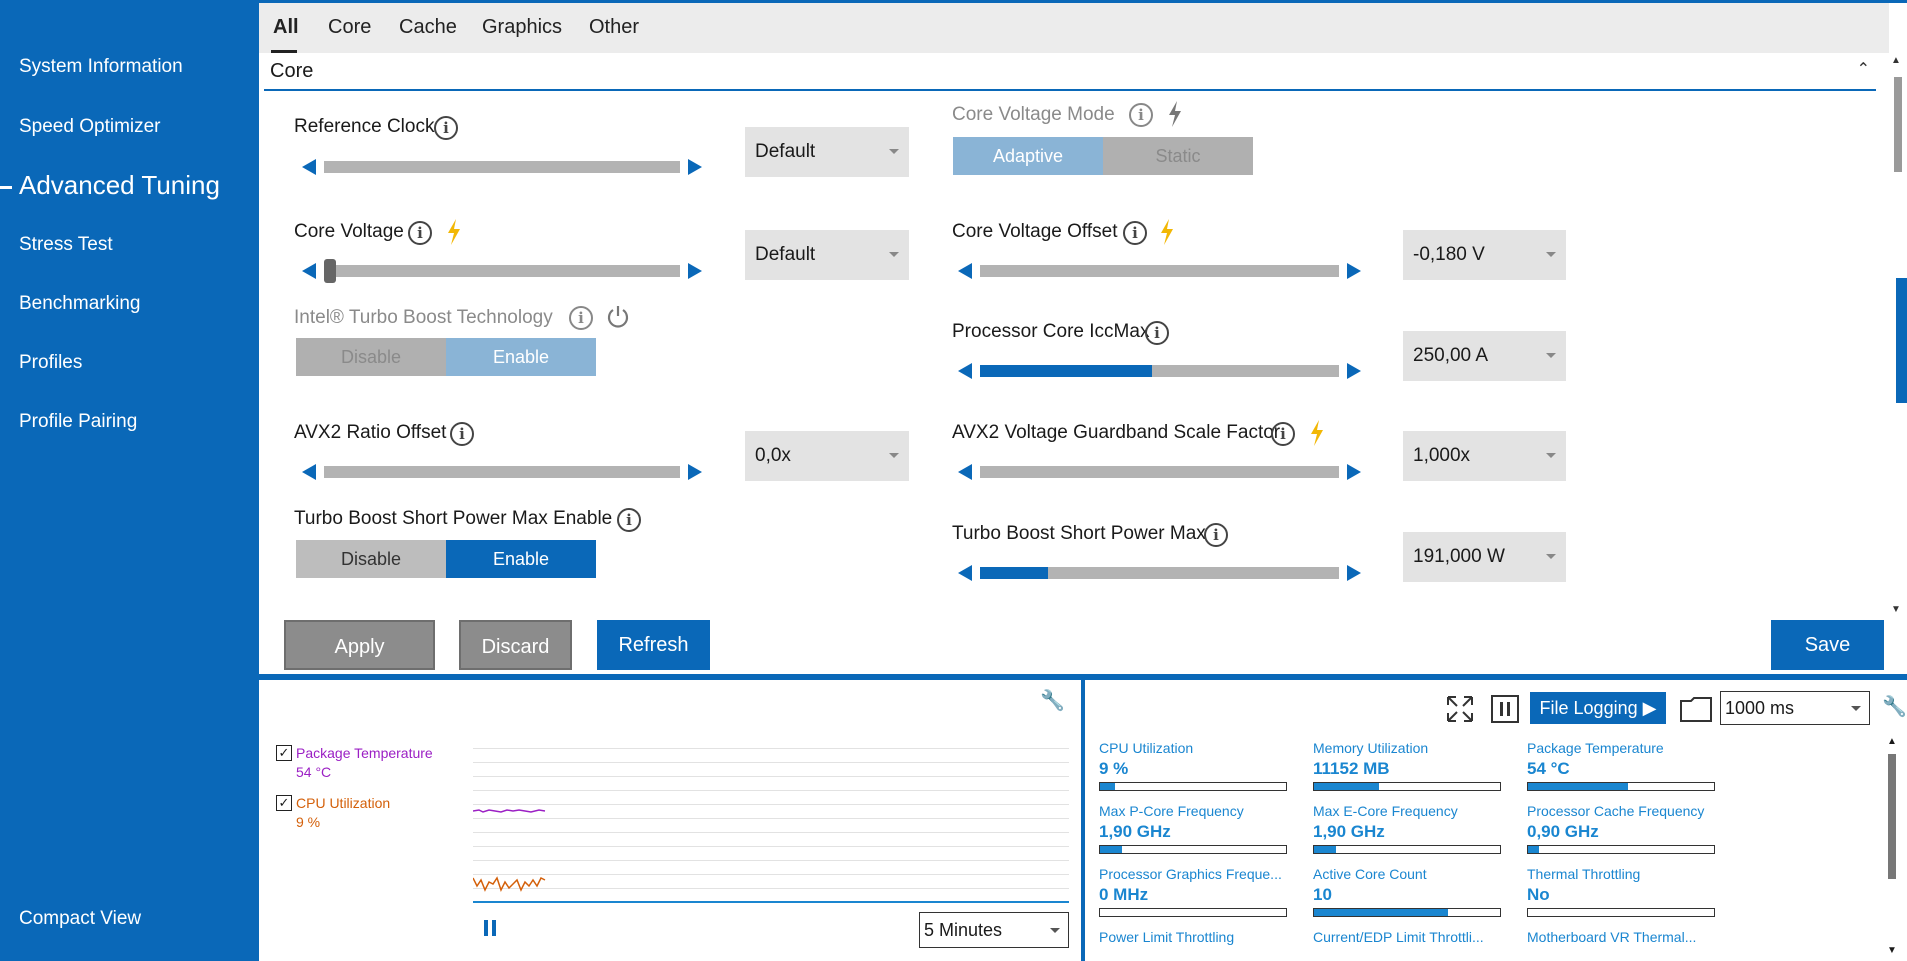  I want to click on nav-profiles: Profiles, so click(50, 363).